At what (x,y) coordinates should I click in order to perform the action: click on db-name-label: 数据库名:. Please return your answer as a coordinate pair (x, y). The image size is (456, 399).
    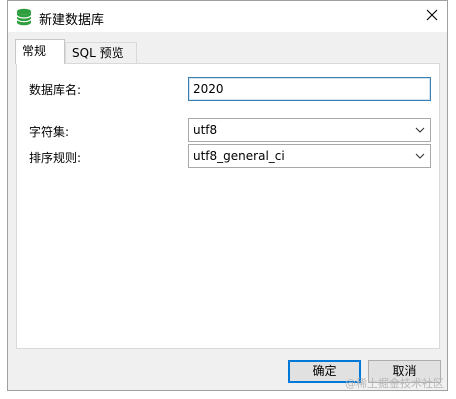
    Looking at the image, I should click on (55, 90).